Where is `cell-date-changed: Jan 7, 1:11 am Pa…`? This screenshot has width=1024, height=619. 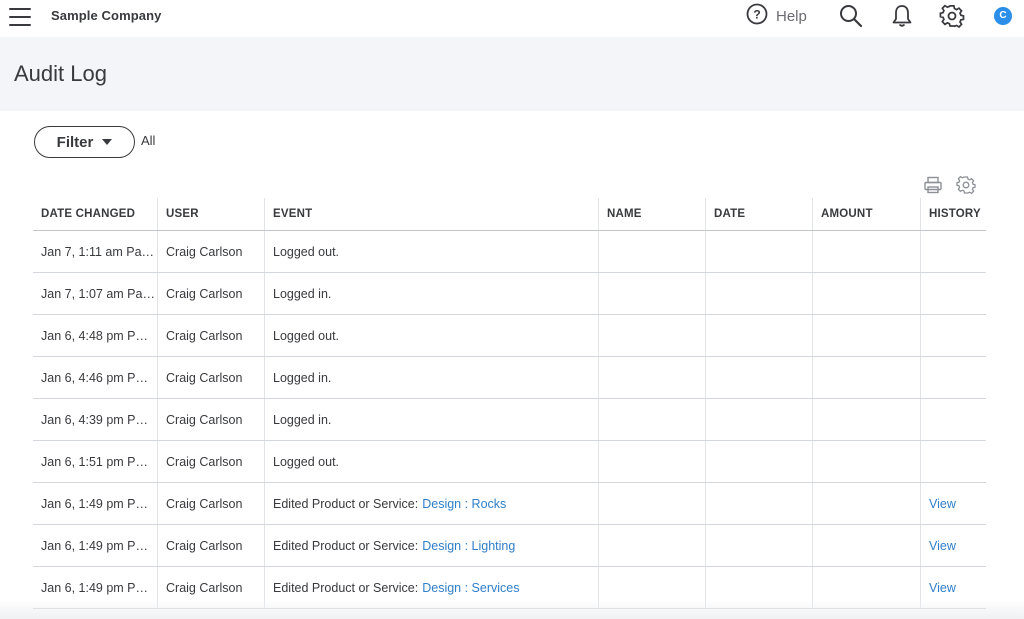
cell-date-changed: Jan 7, 1:11 am Pa… is located at coordinates (98, 251).